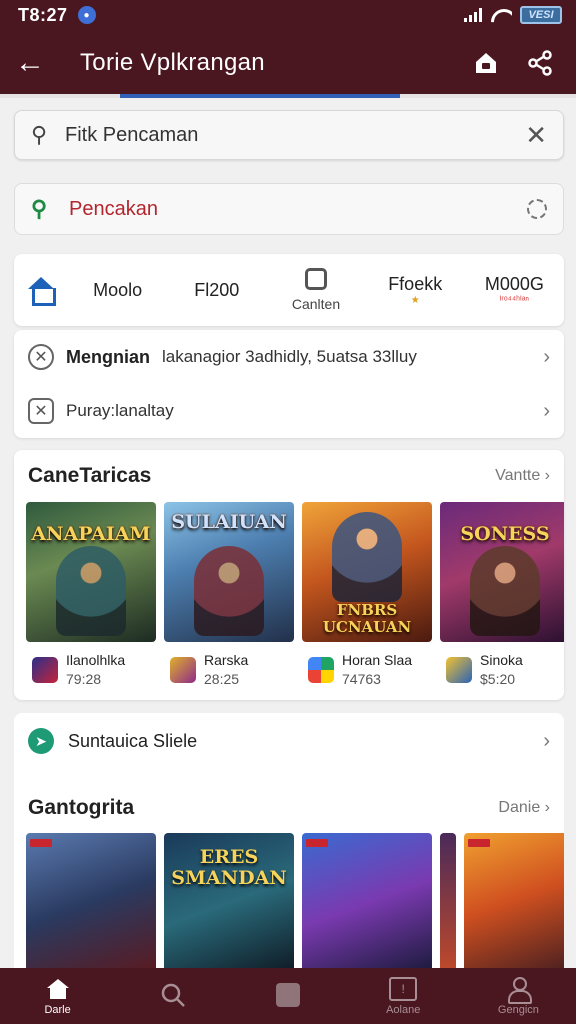 The width and height of the screenshot is (576, 1024). I want to click on tab-home, so click(41, 290).